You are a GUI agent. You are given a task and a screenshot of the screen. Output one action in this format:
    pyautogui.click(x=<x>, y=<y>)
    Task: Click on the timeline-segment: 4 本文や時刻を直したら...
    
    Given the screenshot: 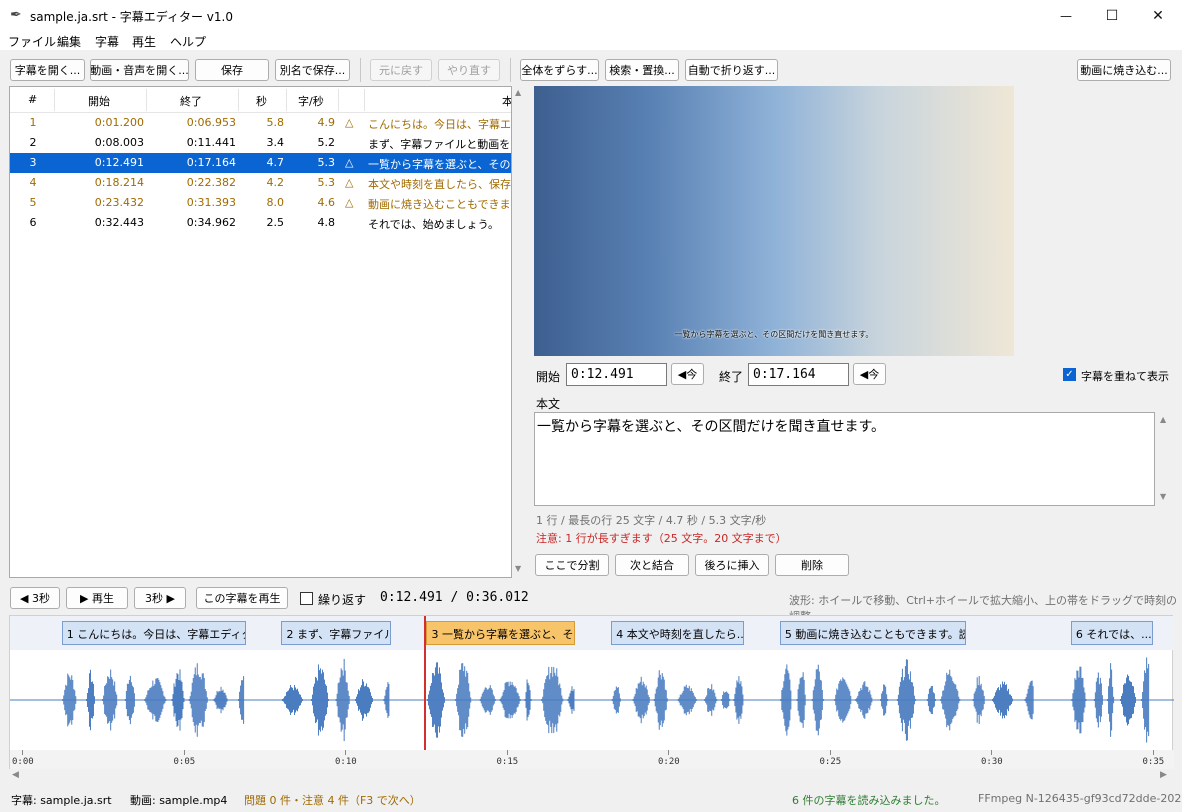 What is the action you would take?
    pyautogui.click(x=677, y=633)
    